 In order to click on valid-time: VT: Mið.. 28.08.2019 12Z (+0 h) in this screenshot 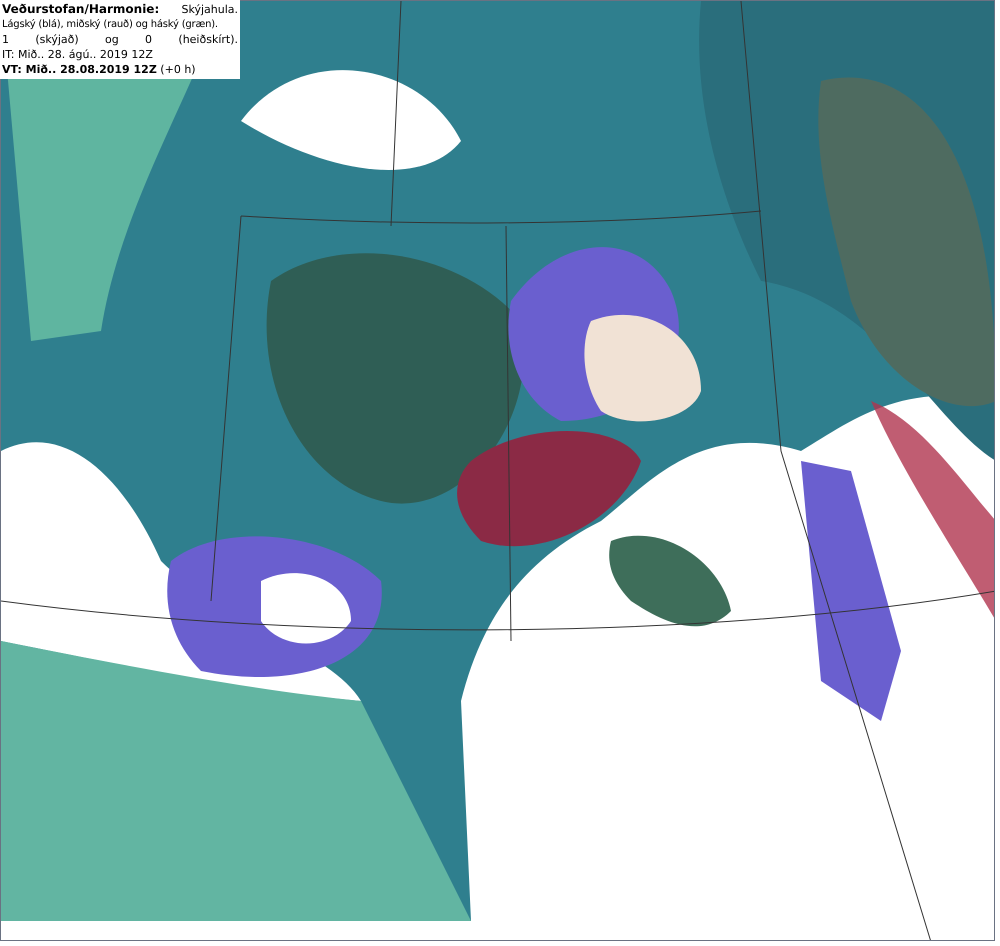, I will do `click(99, 69)`.